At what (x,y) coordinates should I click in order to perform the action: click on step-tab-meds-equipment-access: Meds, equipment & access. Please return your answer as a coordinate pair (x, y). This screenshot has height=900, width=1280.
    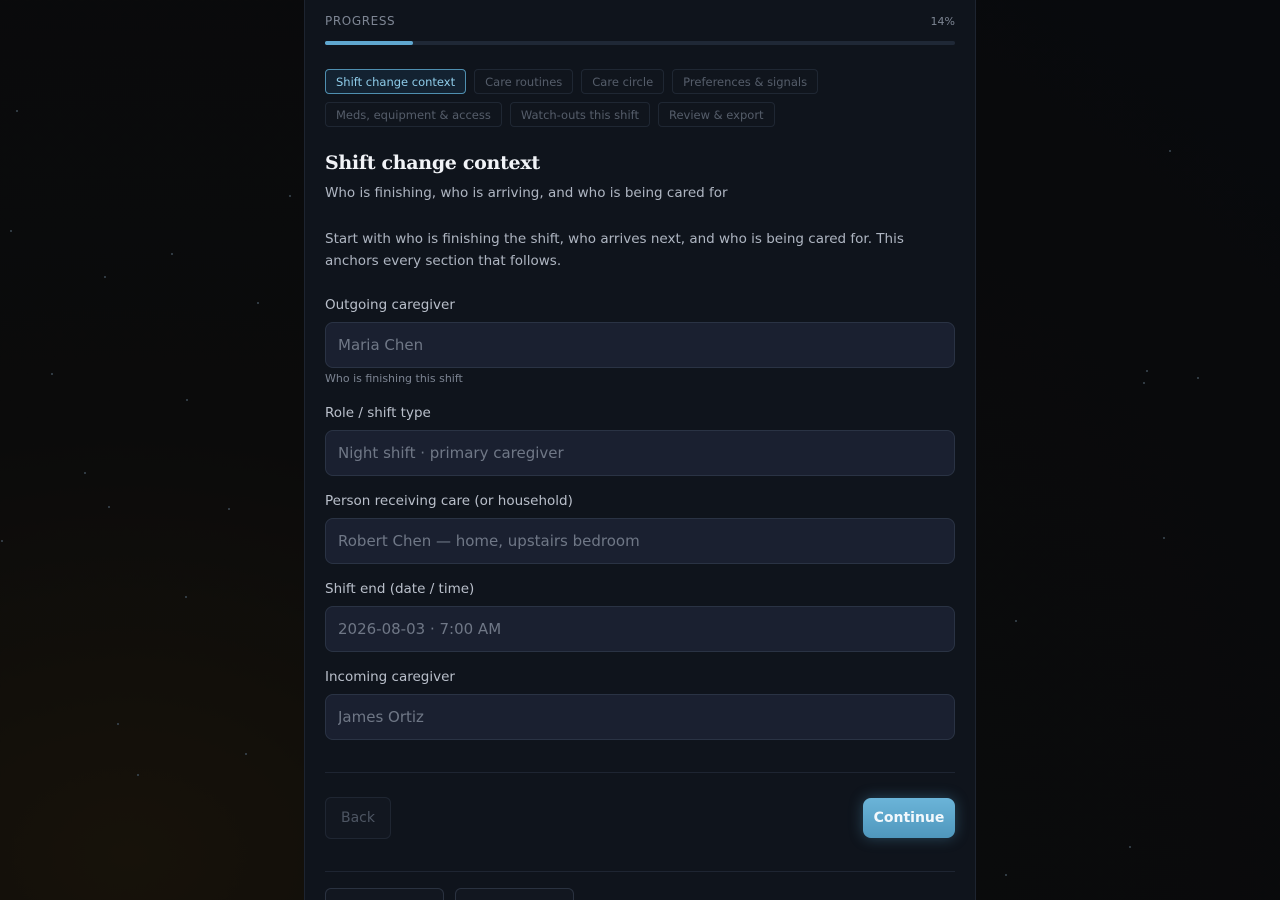
    Looking at the image, I should click on (413, 114).